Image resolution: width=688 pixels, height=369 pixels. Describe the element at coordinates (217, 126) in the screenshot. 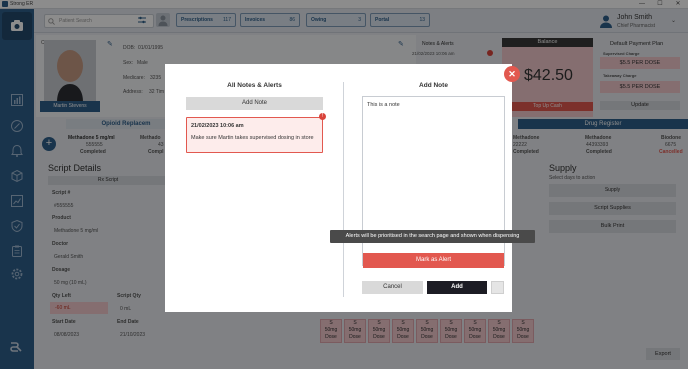

I see `note-date: 21/02/2023 10:06 am` at that location.